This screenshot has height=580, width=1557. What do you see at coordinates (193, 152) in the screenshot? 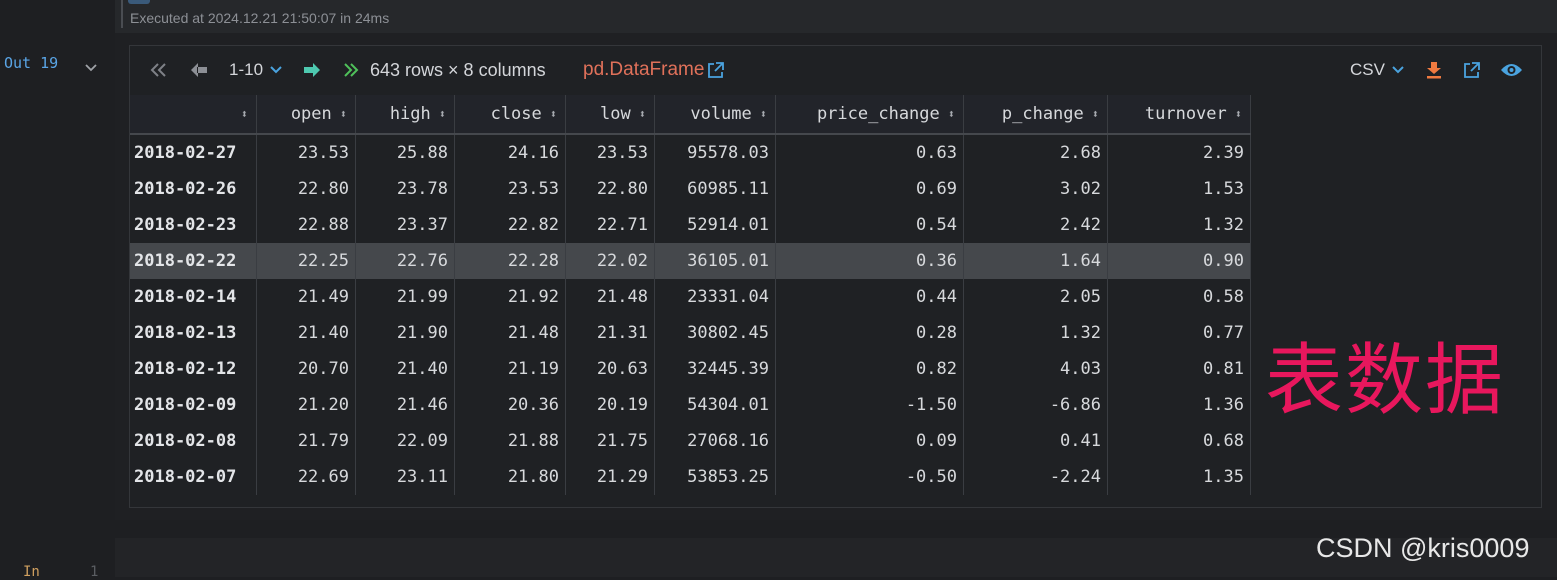
I see `row-index-cell: 2018-02-27` at bounding box center [193, 152].